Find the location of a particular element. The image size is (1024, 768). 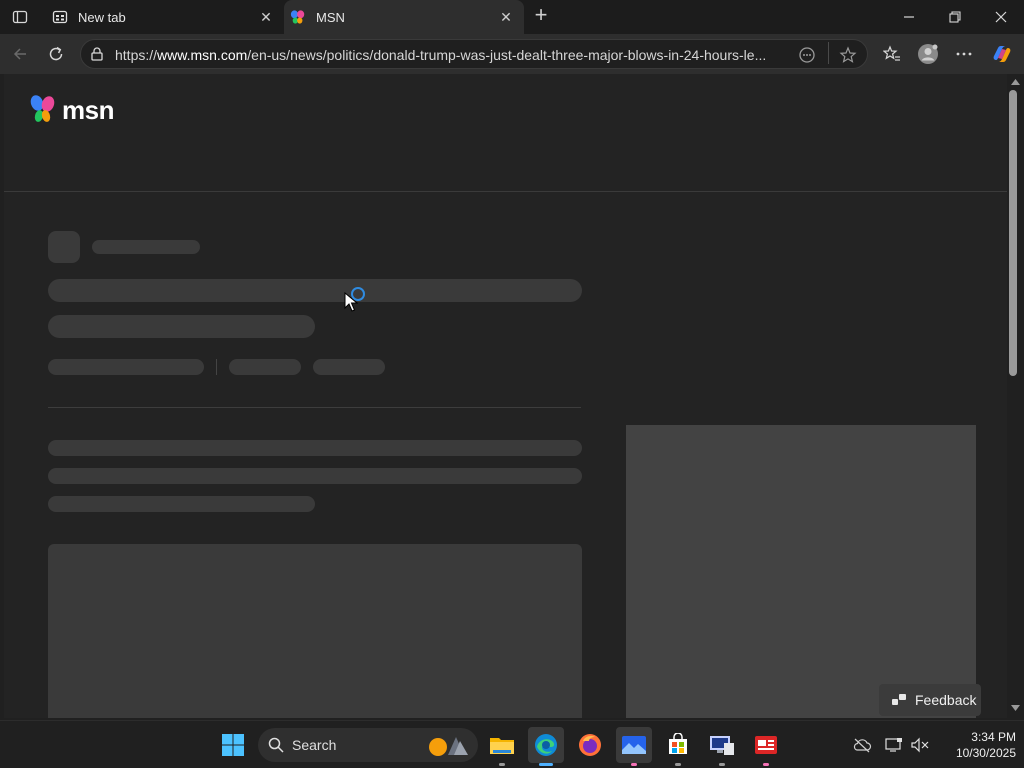

back-button is located at coordinates (20, 54).